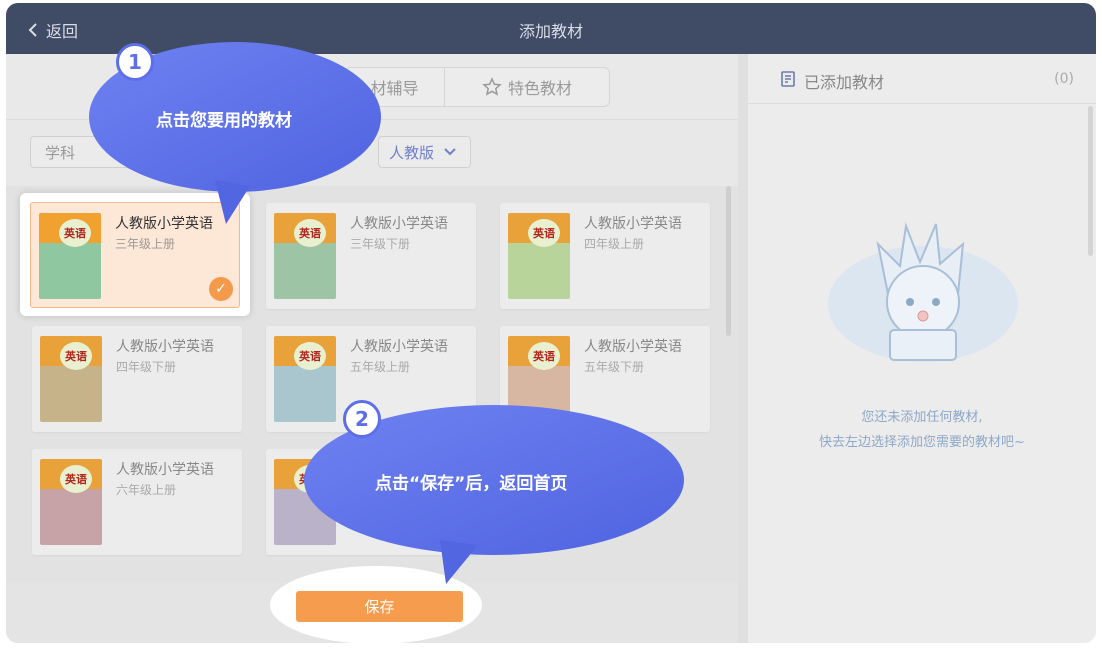  I want to click on callout-2-text: 点击“保存”后，返回首页, so click(471, 484).